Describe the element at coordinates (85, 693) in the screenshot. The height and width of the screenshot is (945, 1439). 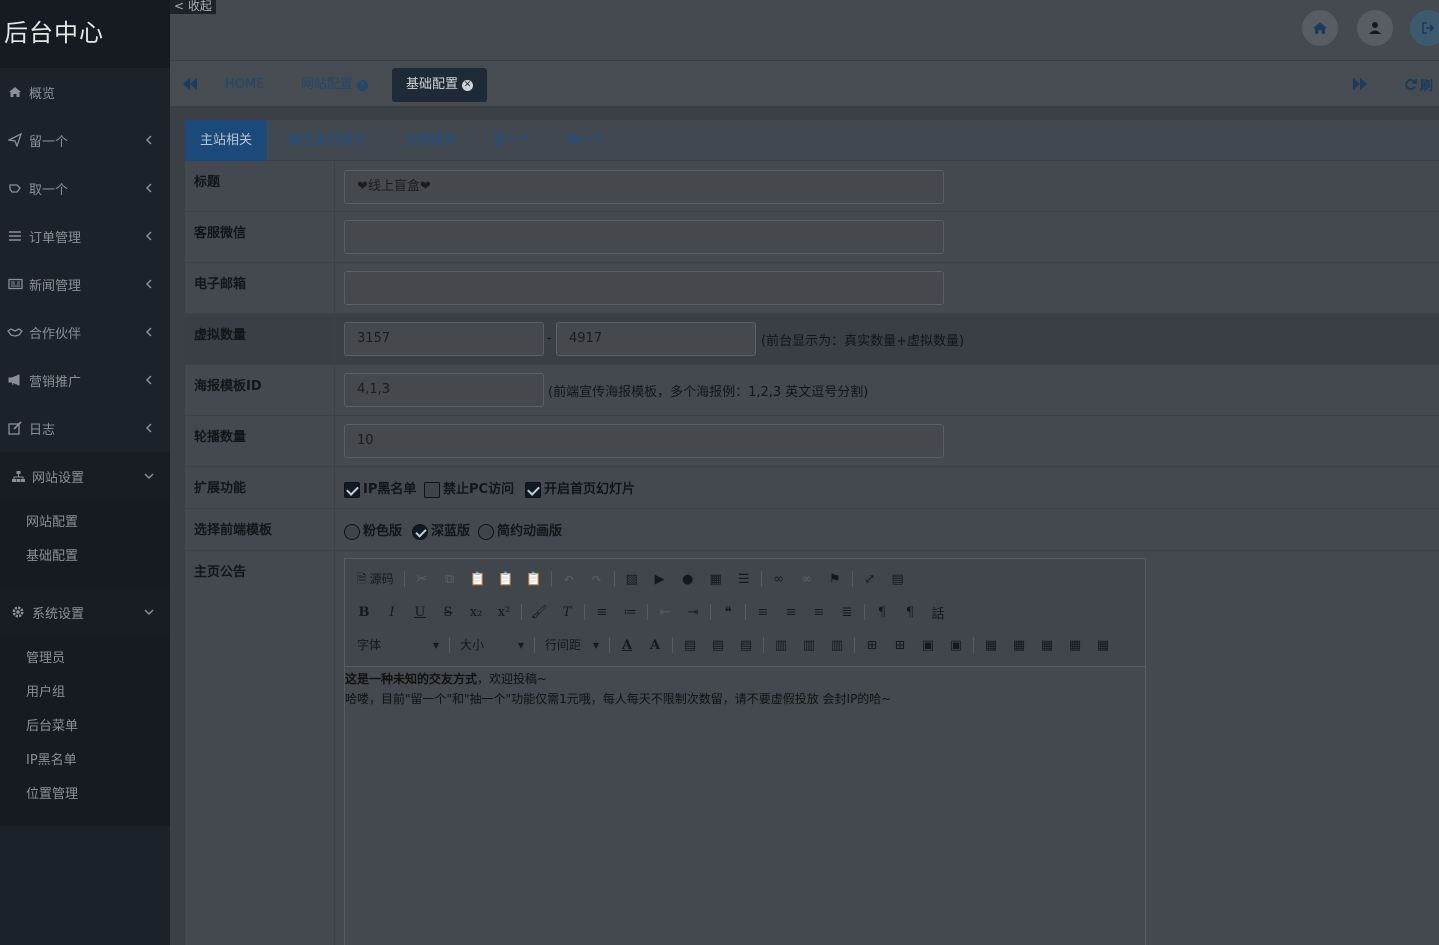
I see `sidebar-subitem-user-groups: 用户组` at that location.